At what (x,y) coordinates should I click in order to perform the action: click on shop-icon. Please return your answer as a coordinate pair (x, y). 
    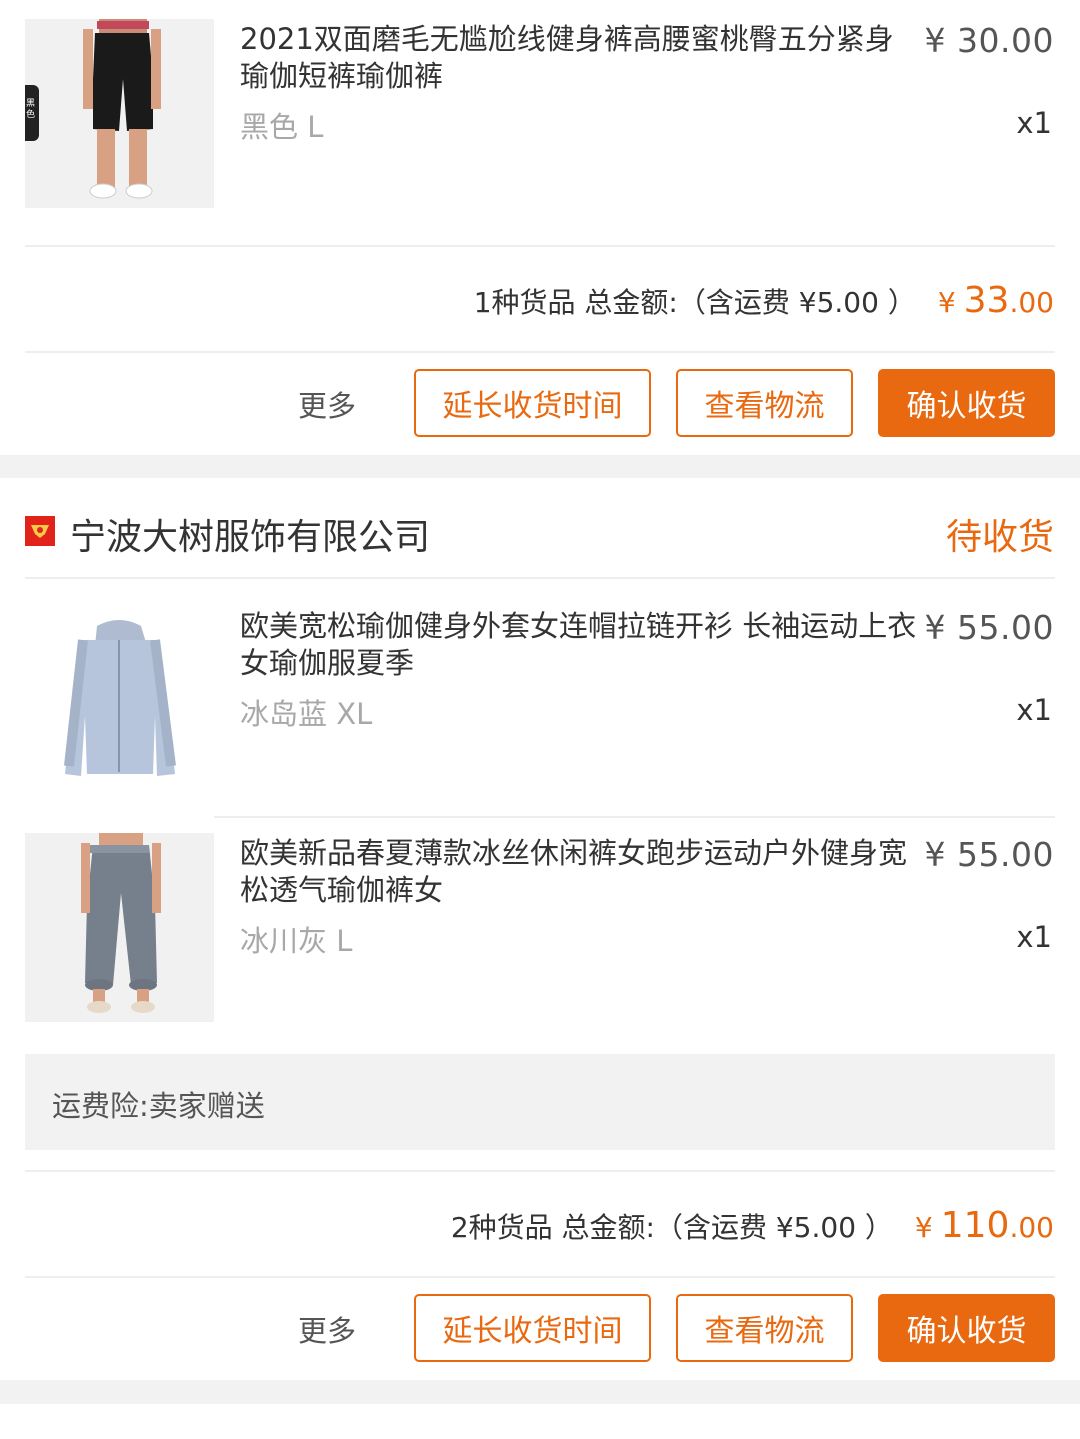
    Looking at the image, I should click on (40, 531).